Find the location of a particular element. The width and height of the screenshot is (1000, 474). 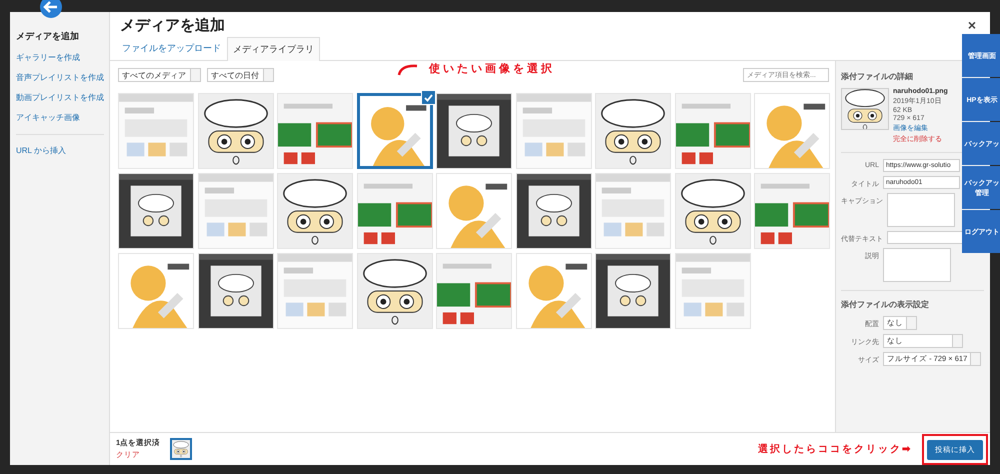

sidebar-item: ギャラリーを作成 is located at coordinates (48, 57).